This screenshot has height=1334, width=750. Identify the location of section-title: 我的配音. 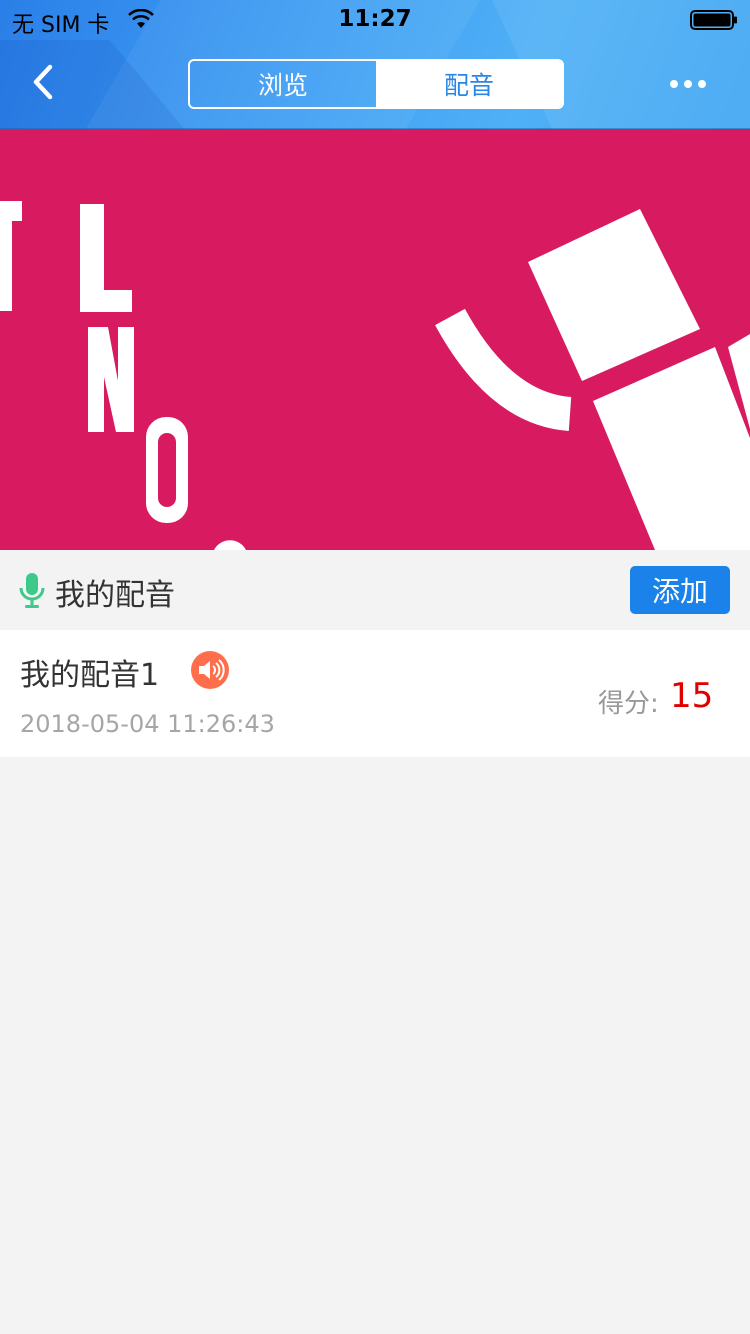
(115, 595).